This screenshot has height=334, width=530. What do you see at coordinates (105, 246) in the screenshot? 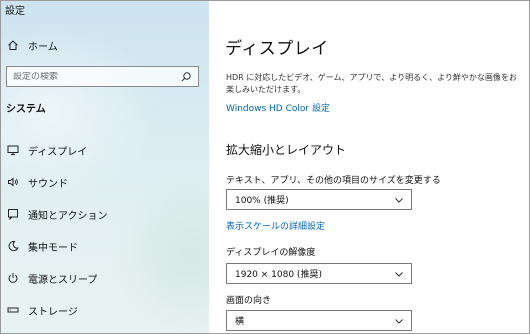
I see `sidebar-item-focus-assist: 集中モード` at bounding box center [105, 246].